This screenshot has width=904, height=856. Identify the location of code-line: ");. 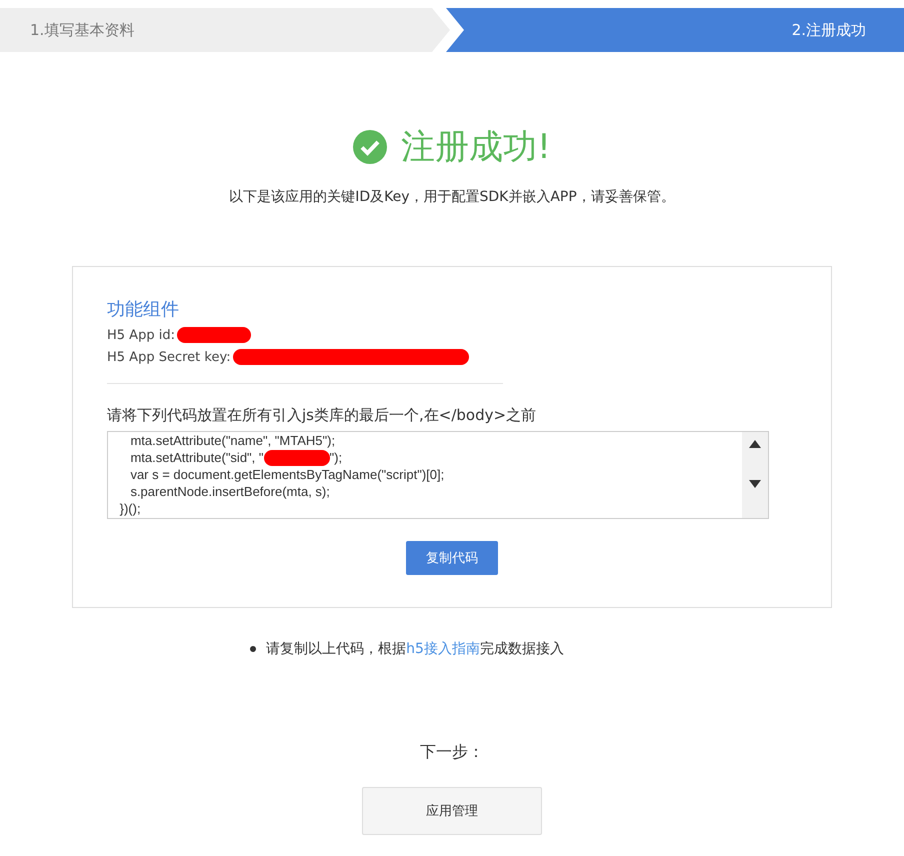
(336, 457).